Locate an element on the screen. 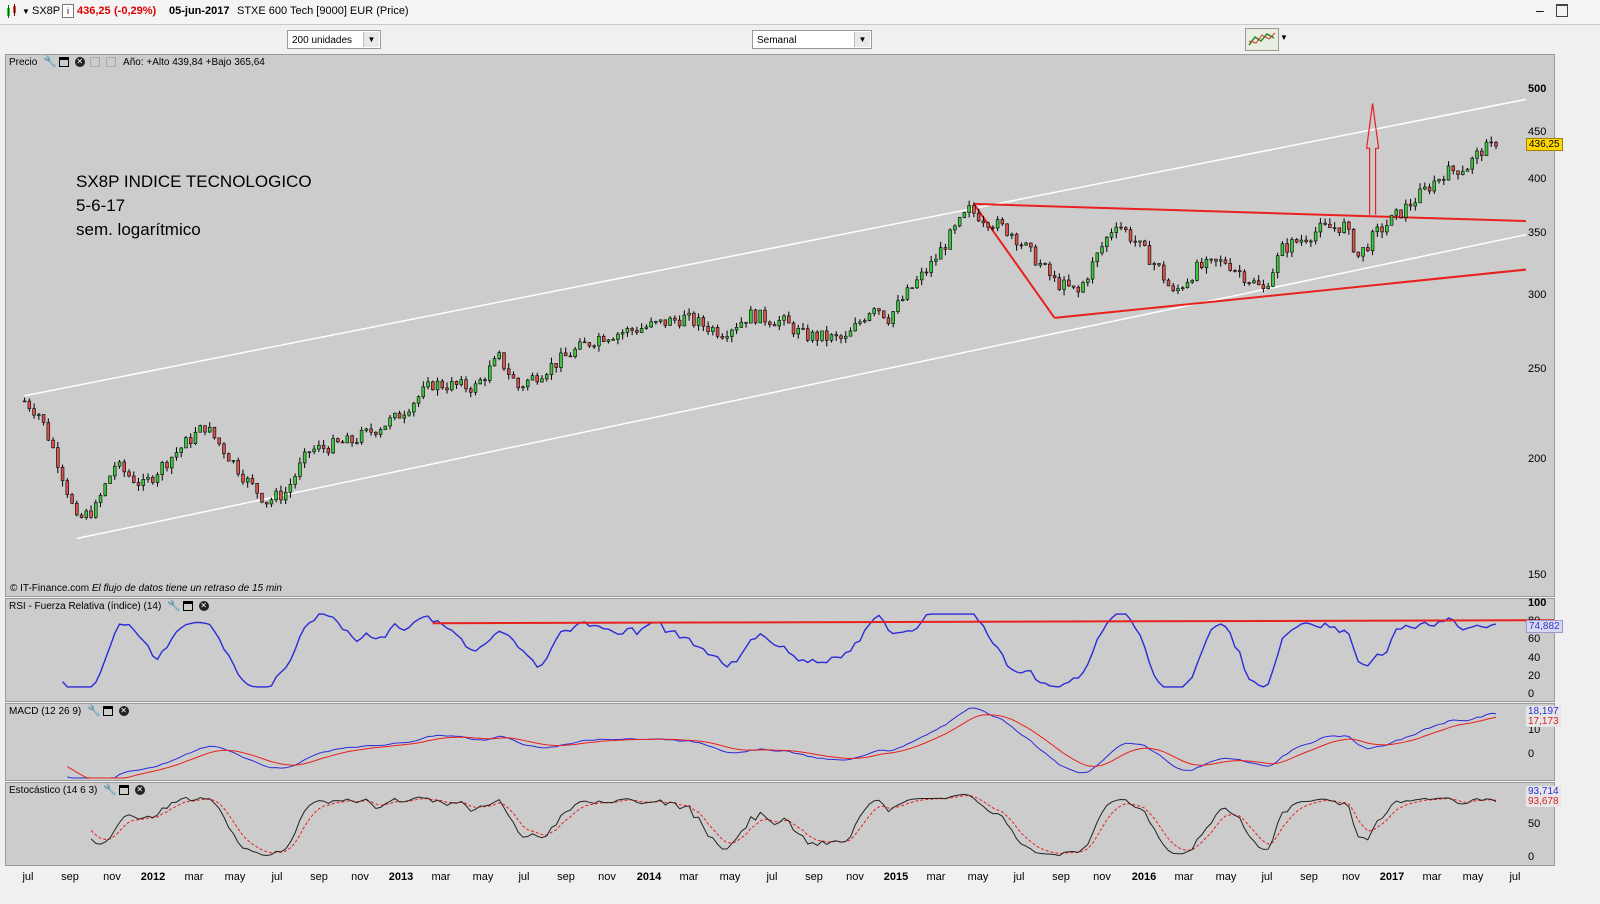 This screenshot has width=1600, height=904. x-axis-month-label: jul is located at coordinates (28, 877).